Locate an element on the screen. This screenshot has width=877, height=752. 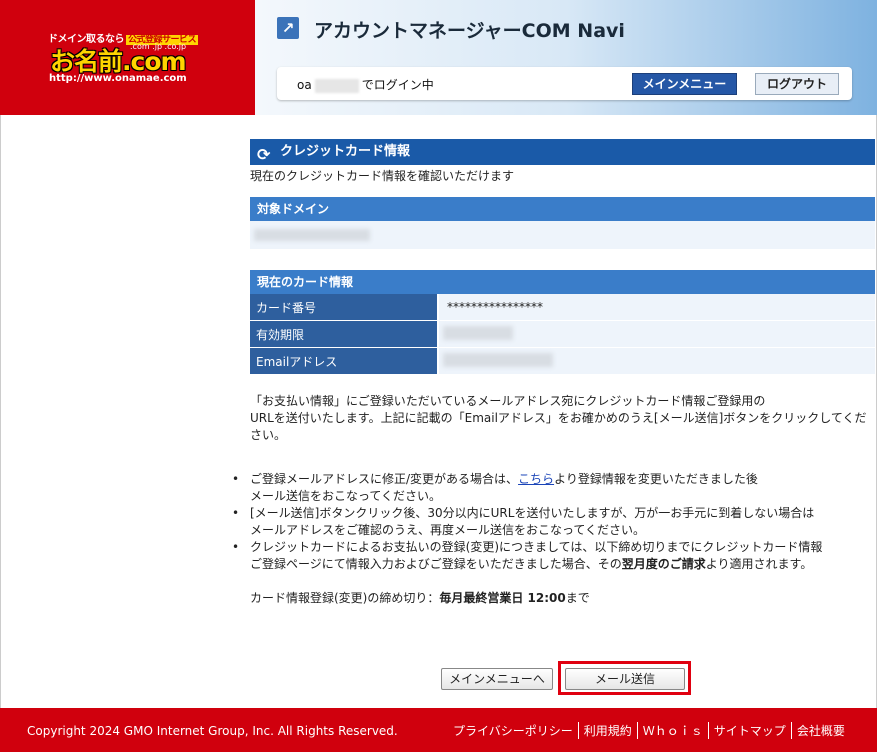
email-value is located at coordinates (656, 361).